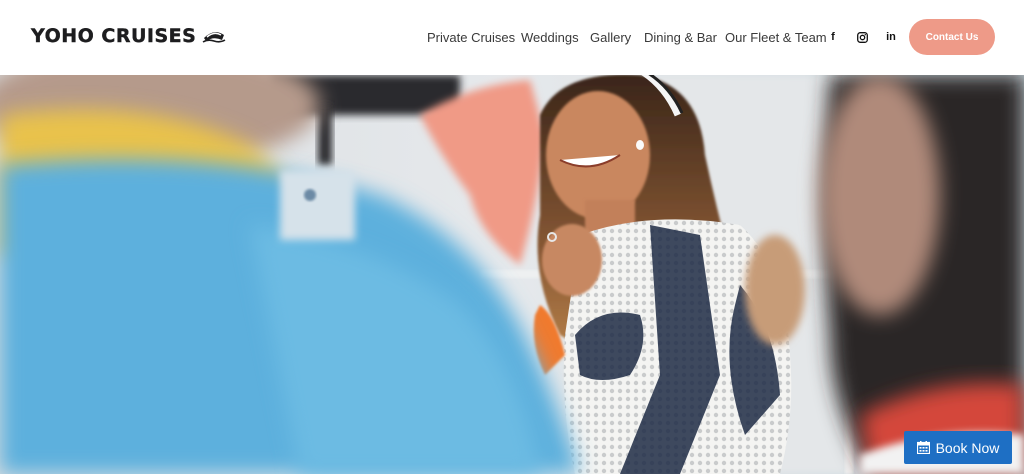  Describe the element at coordinates (776, 37) in the screenshot. I see `nav-fleet-team: Our Fleet & Team` at that location.